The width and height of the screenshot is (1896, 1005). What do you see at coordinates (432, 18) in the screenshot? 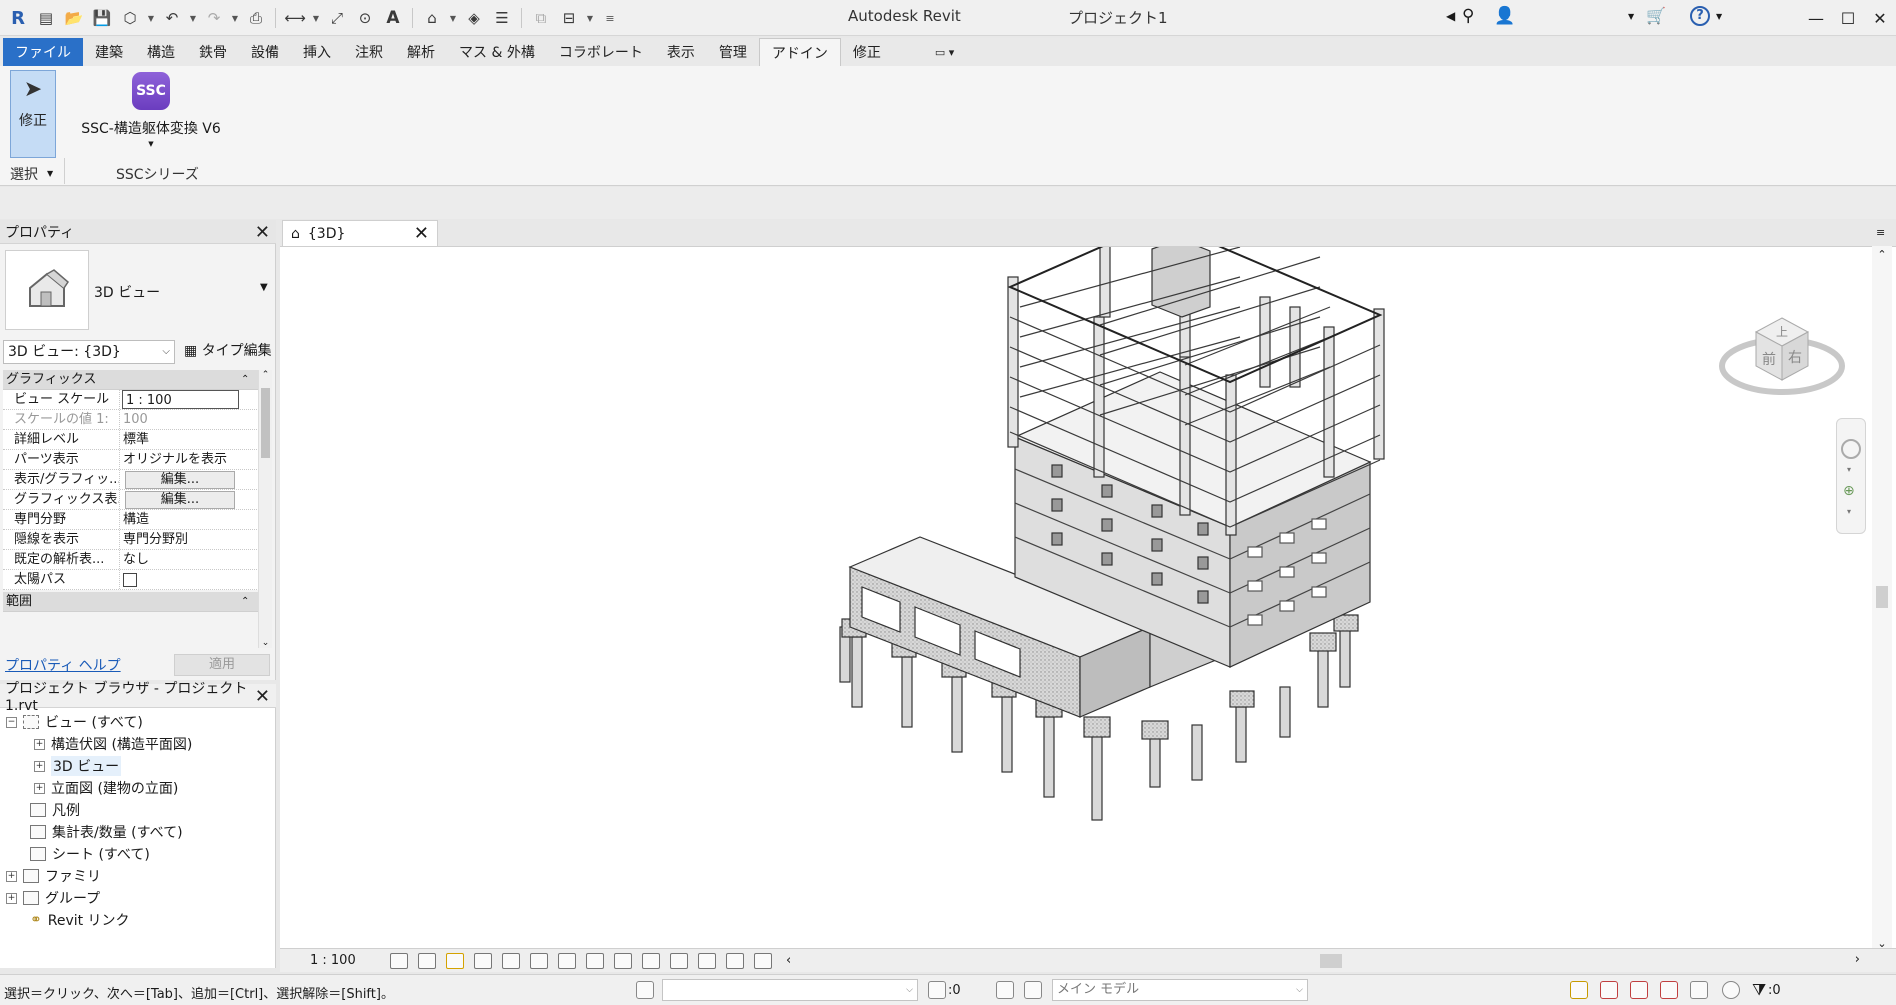
I see `default-3d-view-icon: ⌂` at bounding box center [432, 18].